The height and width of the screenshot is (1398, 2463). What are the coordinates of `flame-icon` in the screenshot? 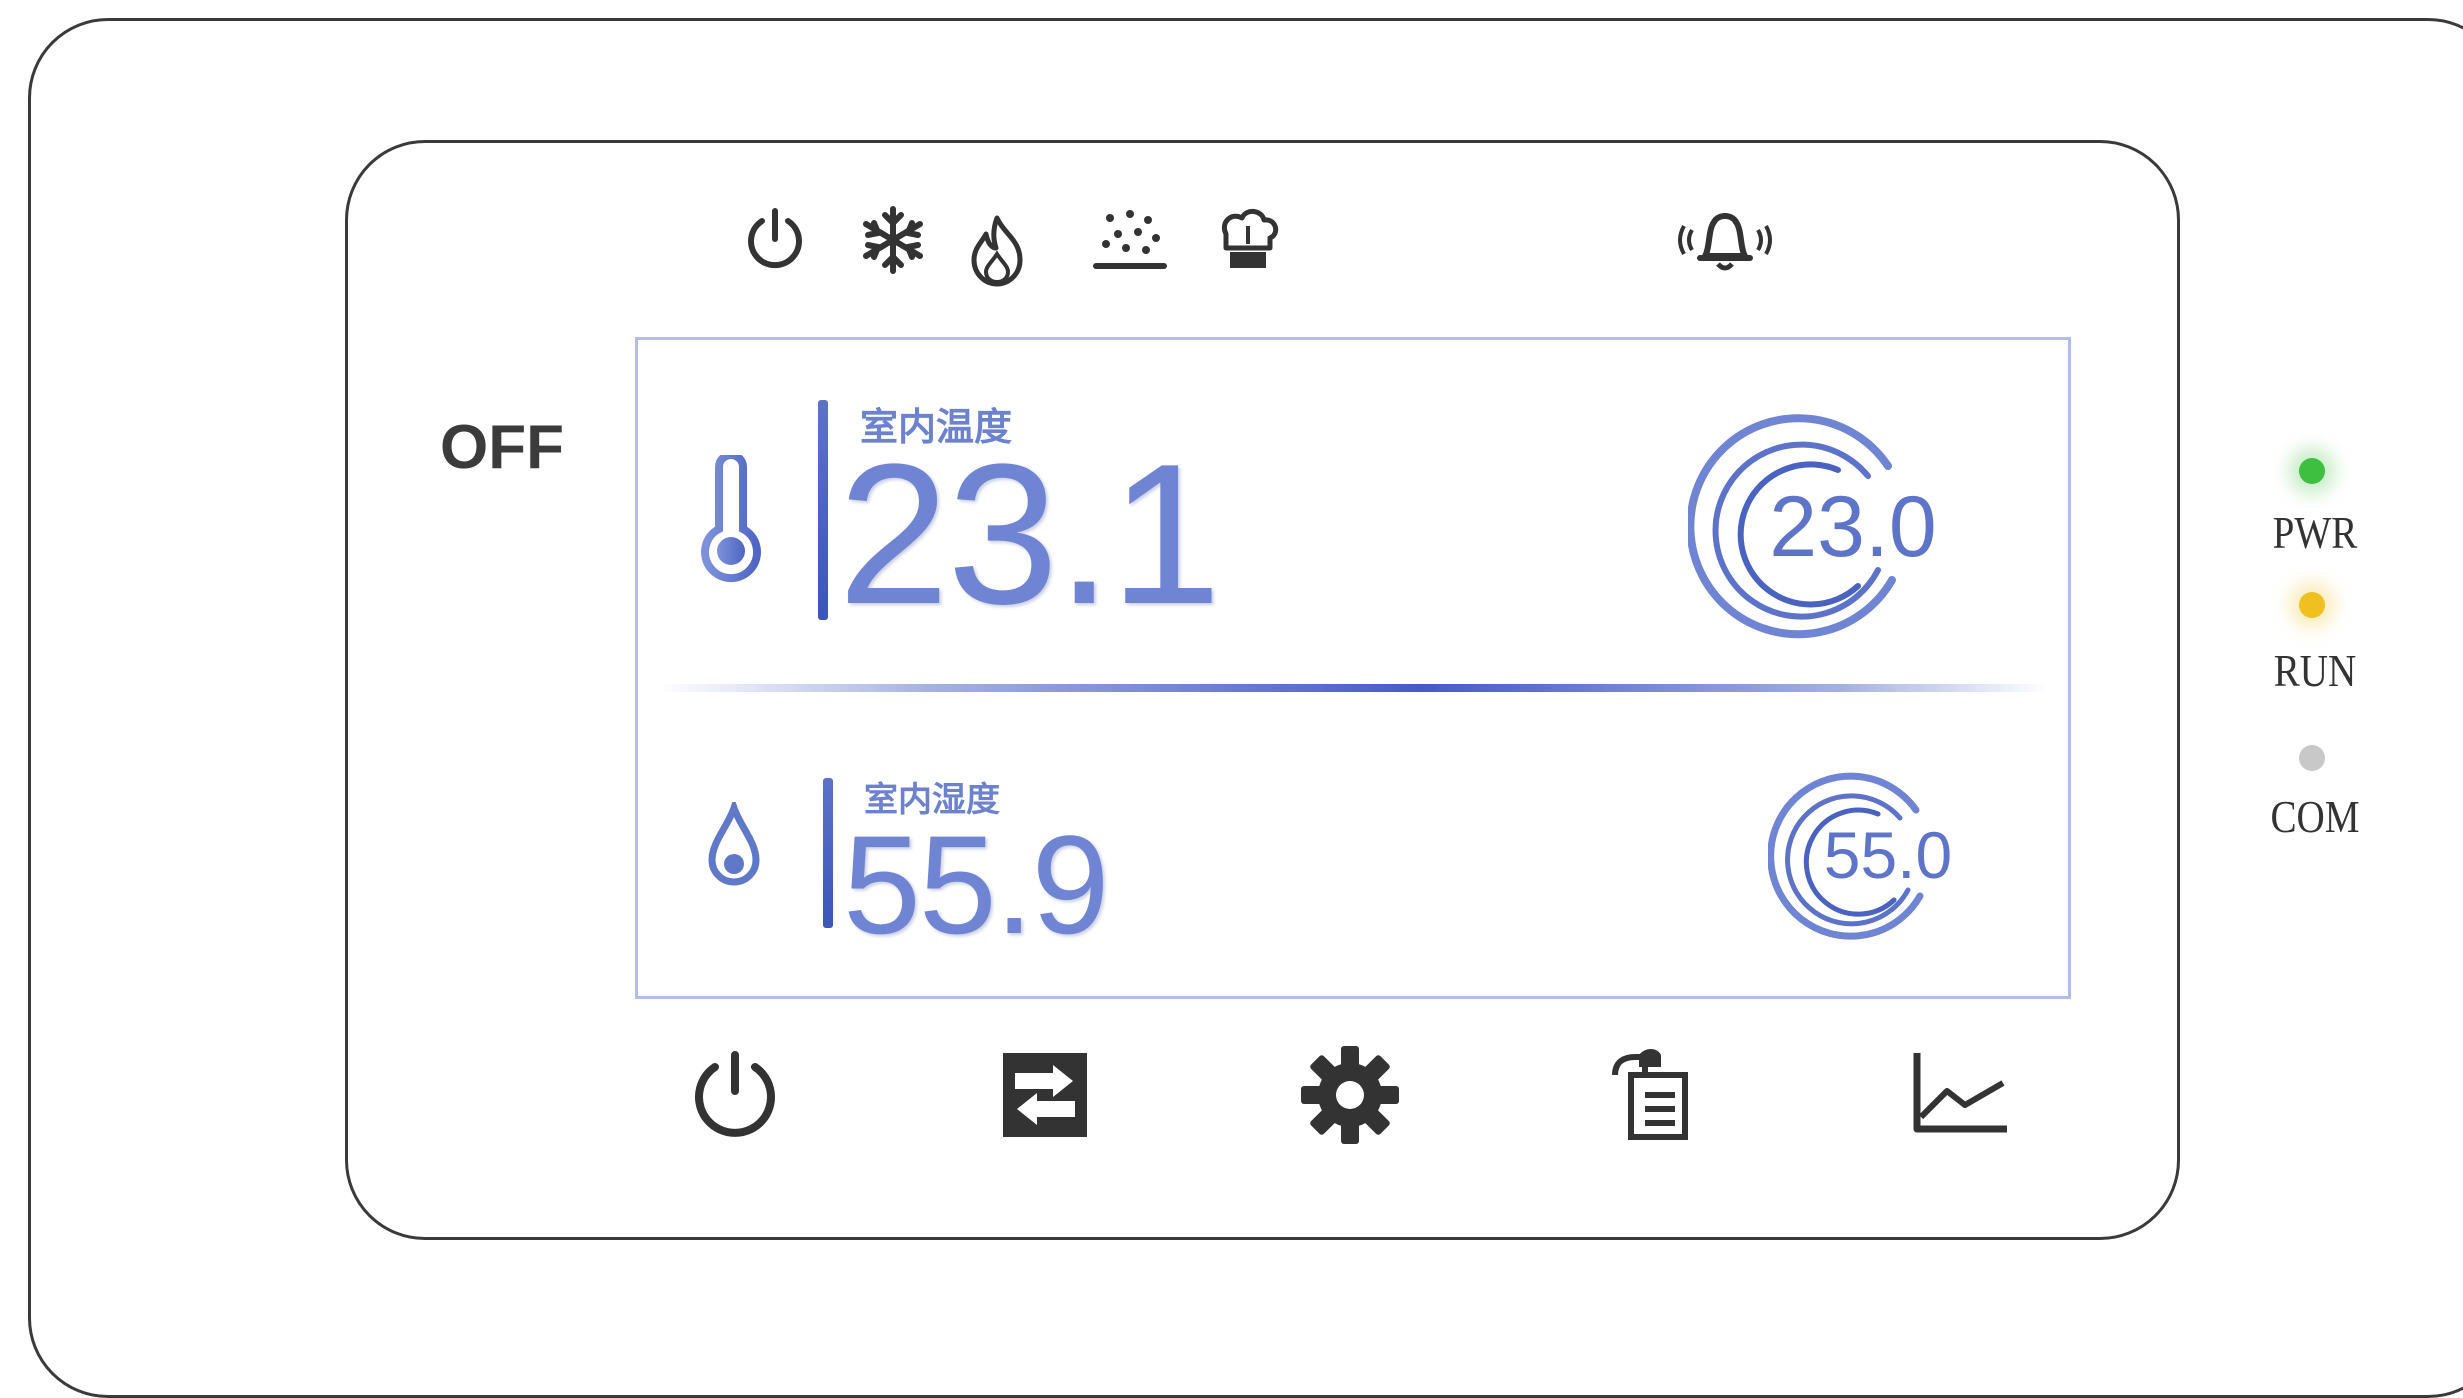 It's located at (997, 250).